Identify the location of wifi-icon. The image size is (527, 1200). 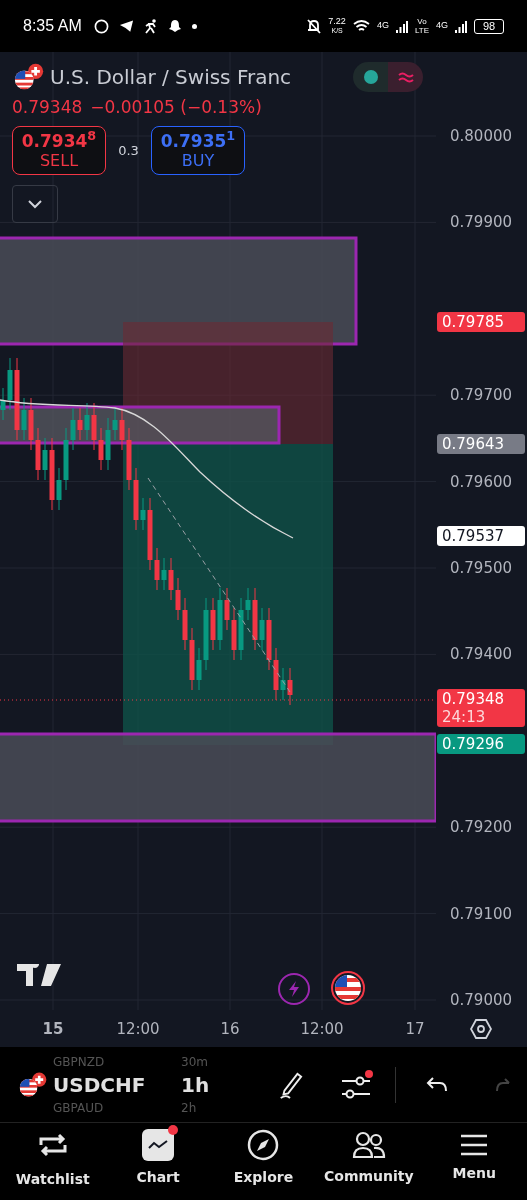
(361, 26).